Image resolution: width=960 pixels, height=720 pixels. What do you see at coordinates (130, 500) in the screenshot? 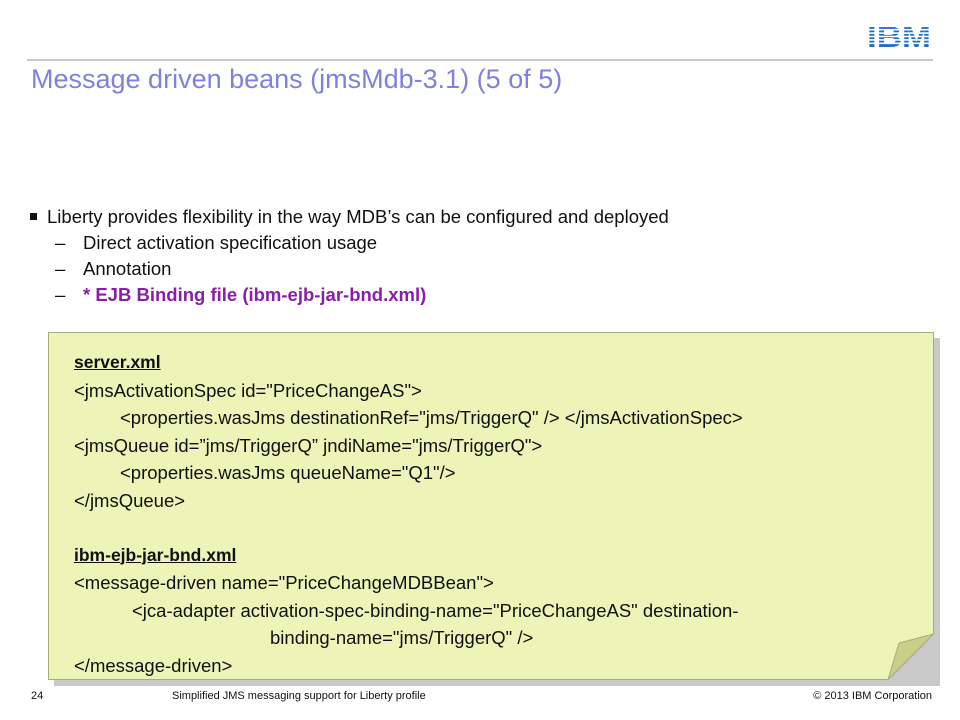
I see `code-line: </jmsQueue>` at bounding box center [130, 500].